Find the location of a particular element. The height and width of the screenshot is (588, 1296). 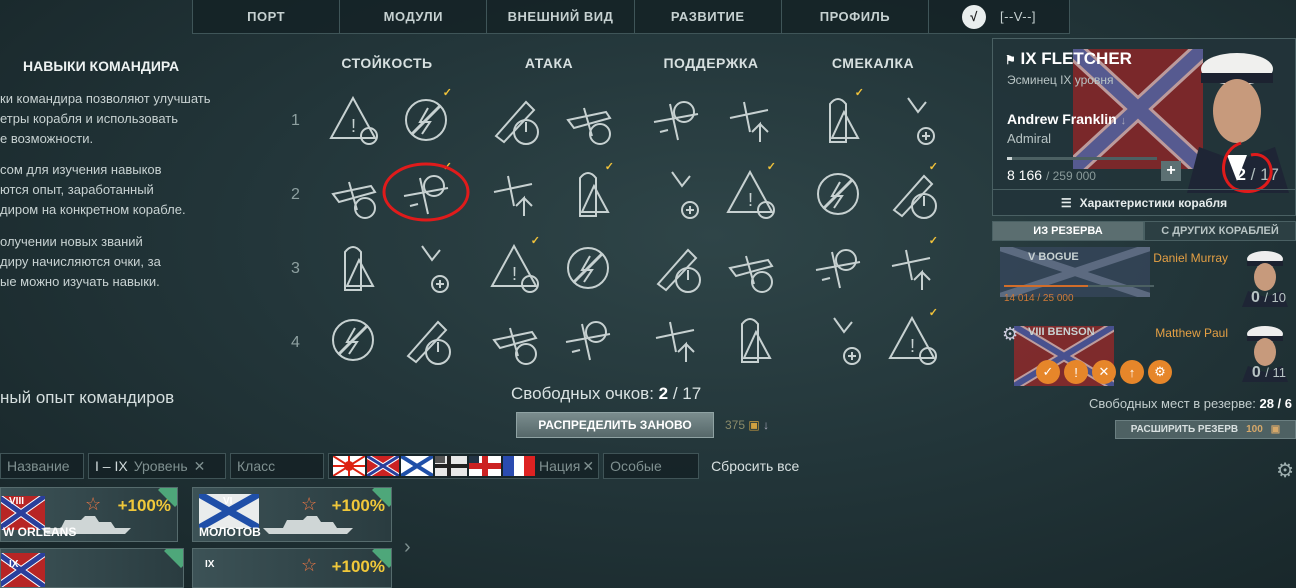

uk-flag-icon is located at coordinates (485, 466).